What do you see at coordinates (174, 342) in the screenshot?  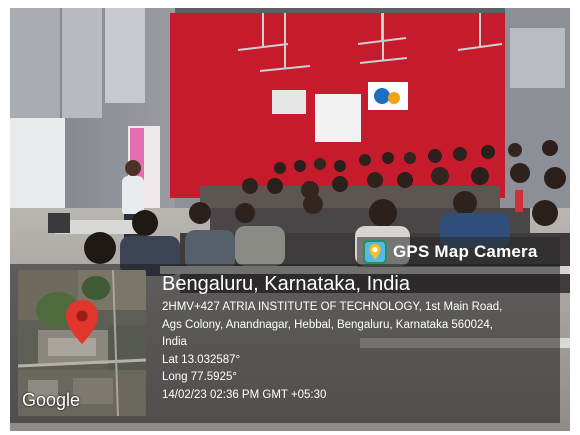 I see `address-line-3: India` at bounding box center [174, 342].